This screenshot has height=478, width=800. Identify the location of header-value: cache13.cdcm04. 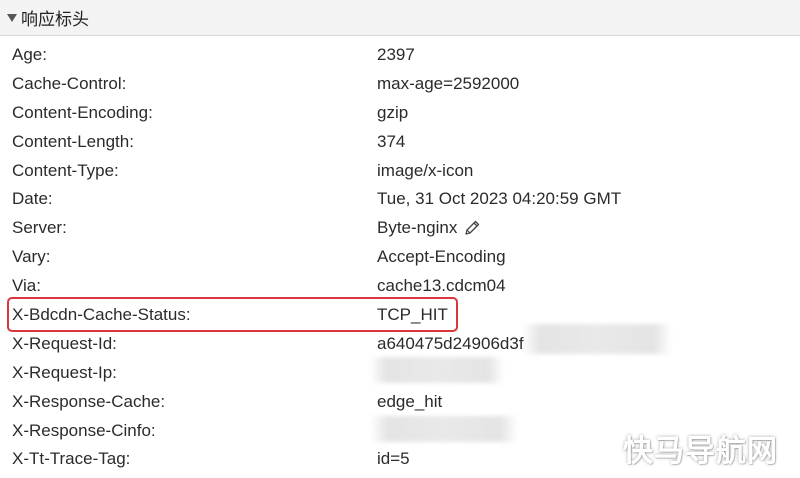
(441, 286).